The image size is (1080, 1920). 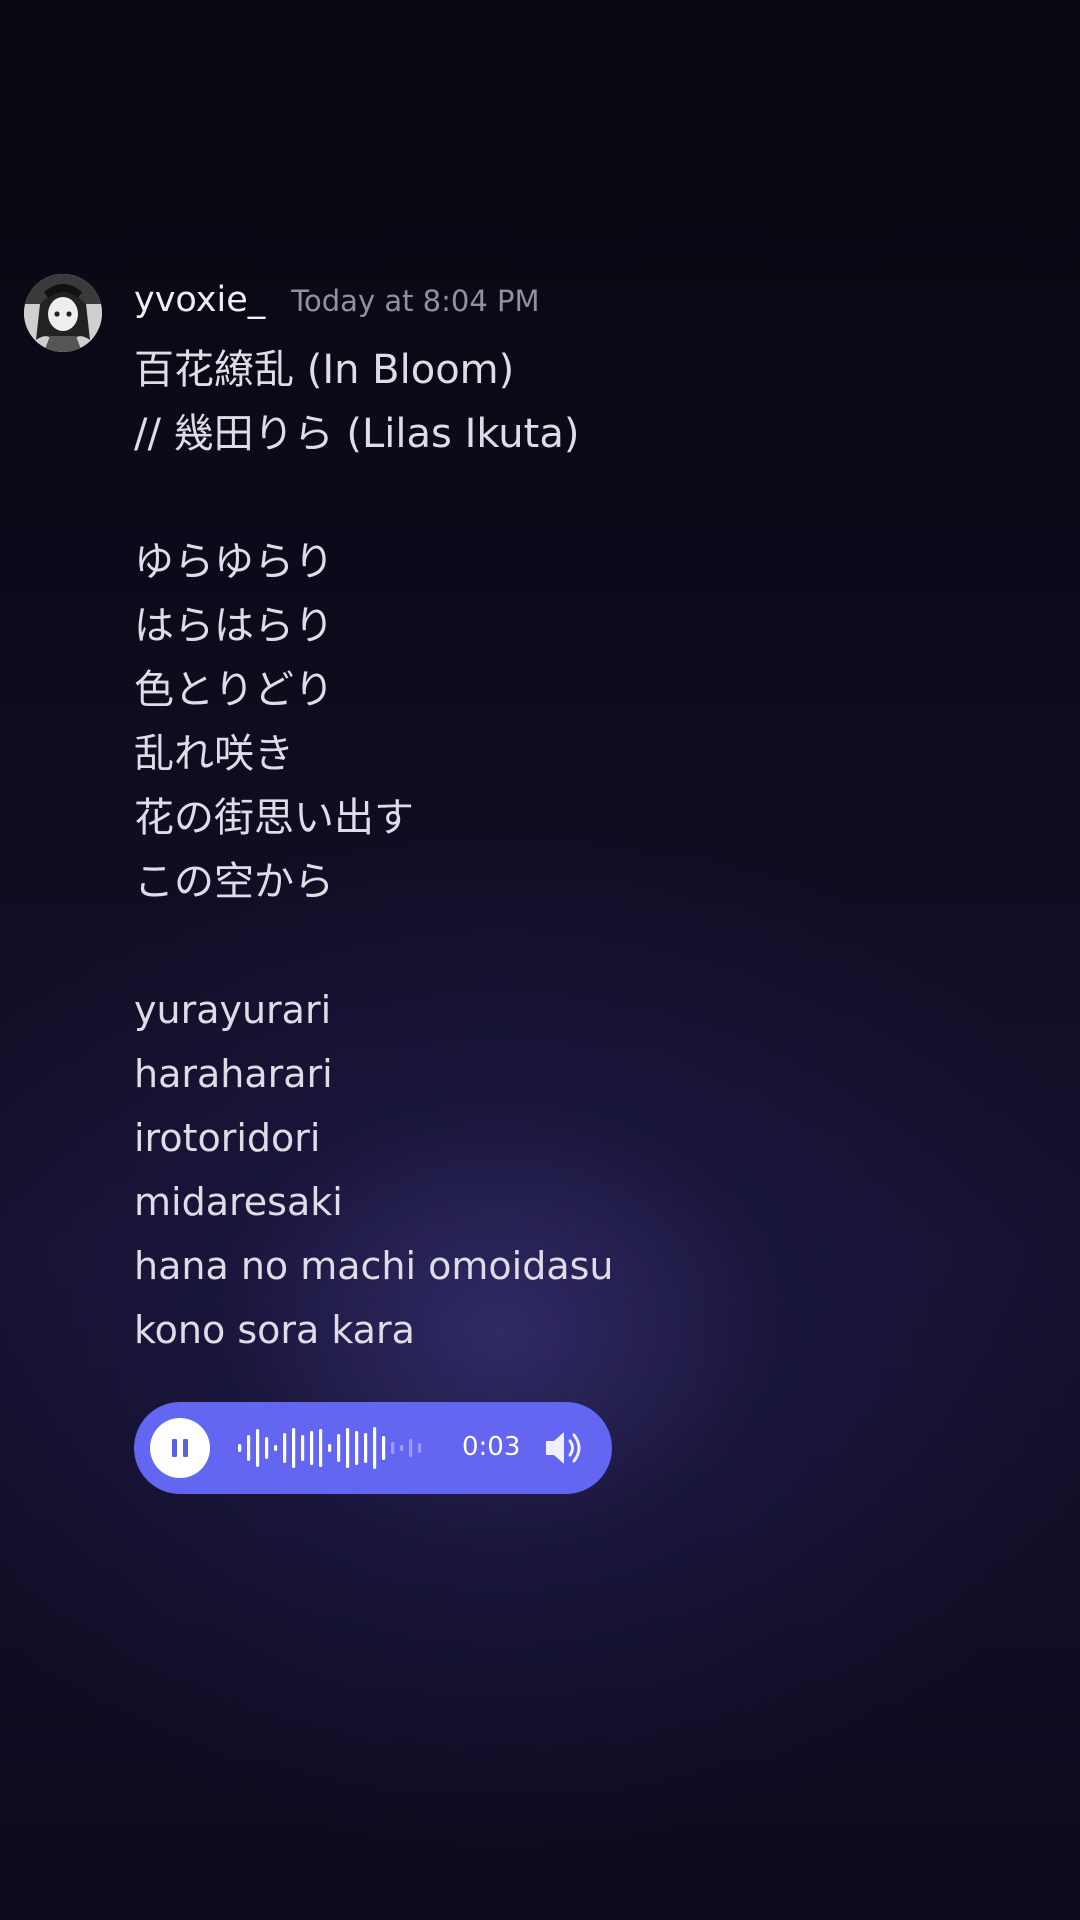 I want to click on audio-duration: 0:03, so click(x=491, y=1447).